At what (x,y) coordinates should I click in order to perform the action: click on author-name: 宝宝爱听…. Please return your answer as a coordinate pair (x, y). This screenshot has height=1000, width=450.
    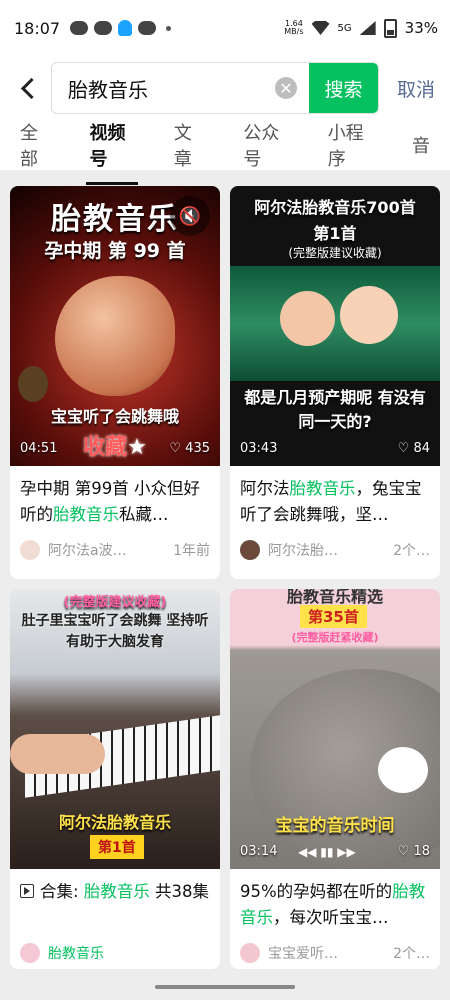
    Looking at the image, I should click on (327, 953).